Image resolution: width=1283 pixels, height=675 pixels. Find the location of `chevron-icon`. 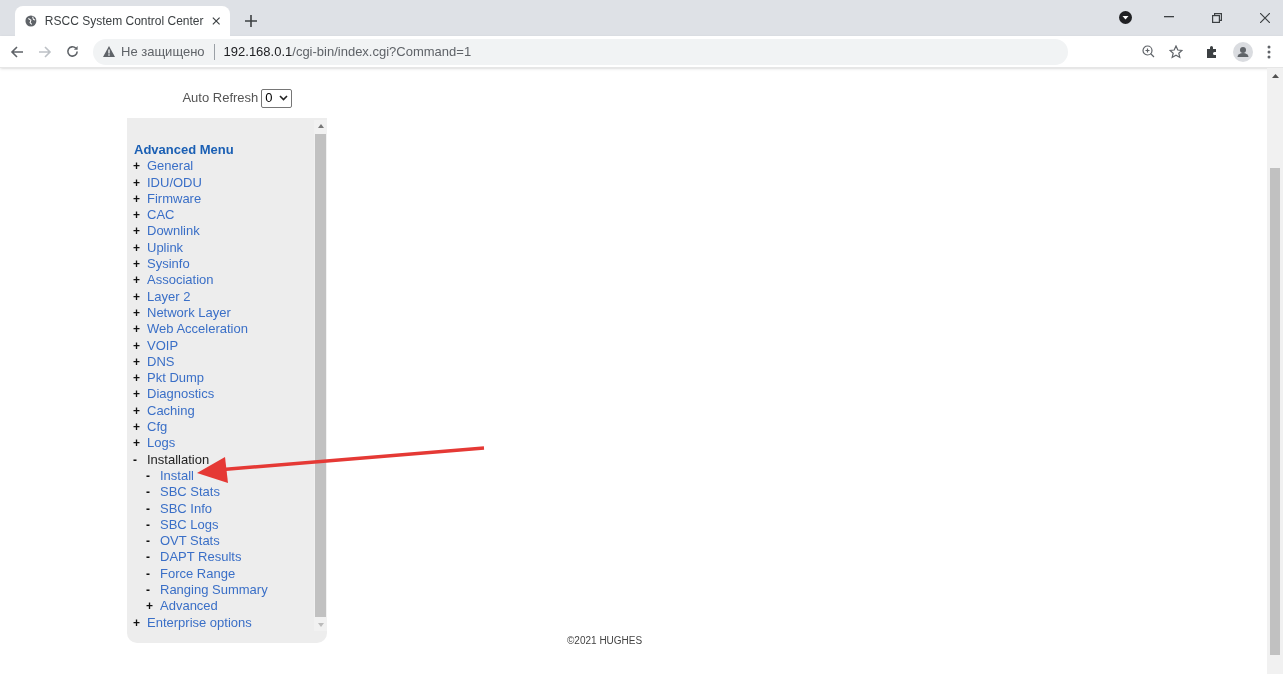

chevron-icon is located at coordinates (283, 98).